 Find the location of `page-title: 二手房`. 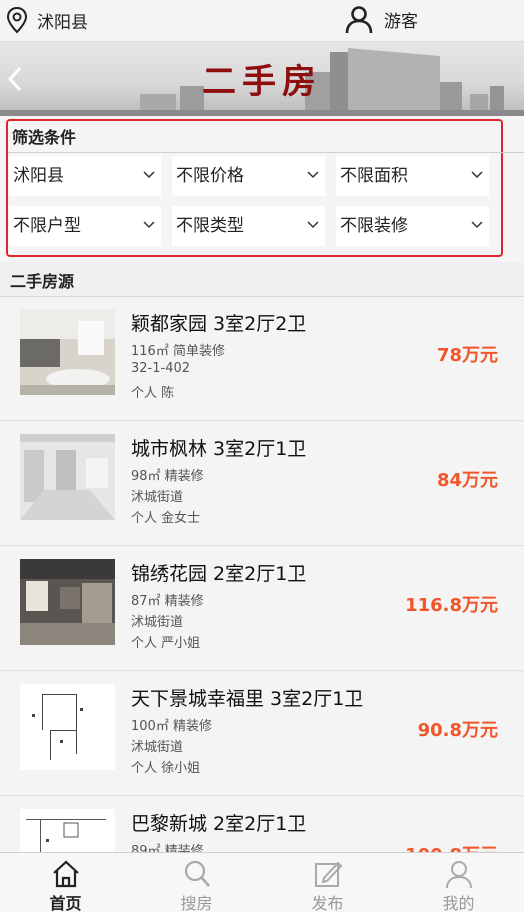

page-title: 二手房 is located at coordinates (262, 82).